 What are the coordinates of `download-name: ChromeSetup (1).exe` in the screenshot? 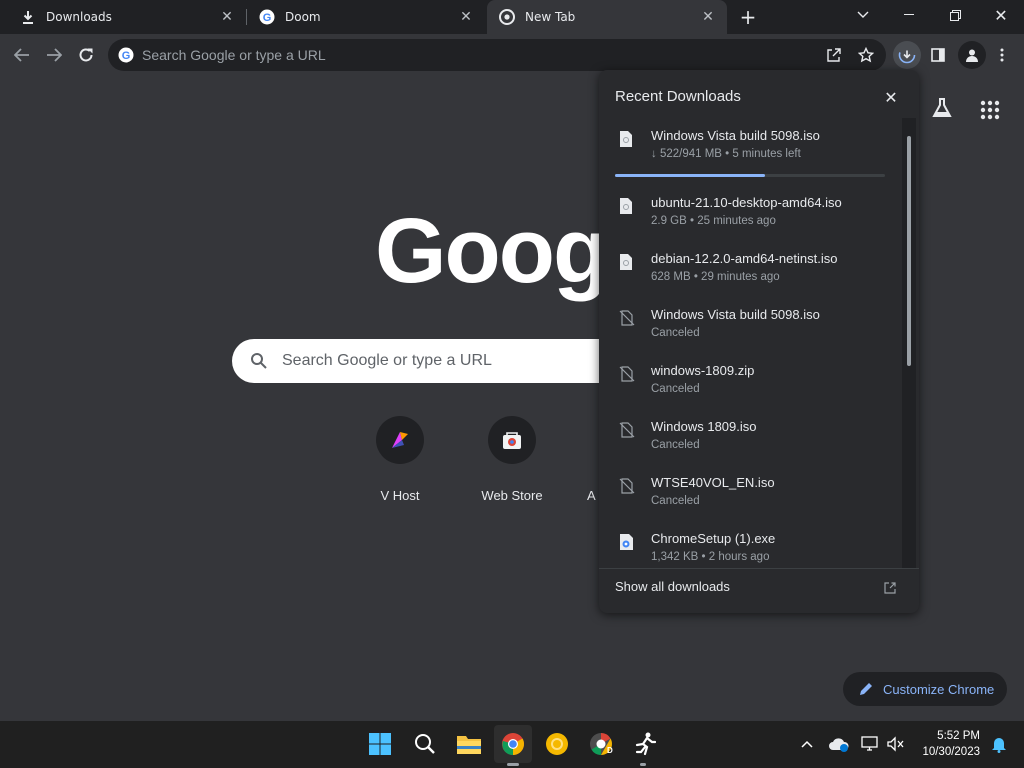 It's located at (713, 538).